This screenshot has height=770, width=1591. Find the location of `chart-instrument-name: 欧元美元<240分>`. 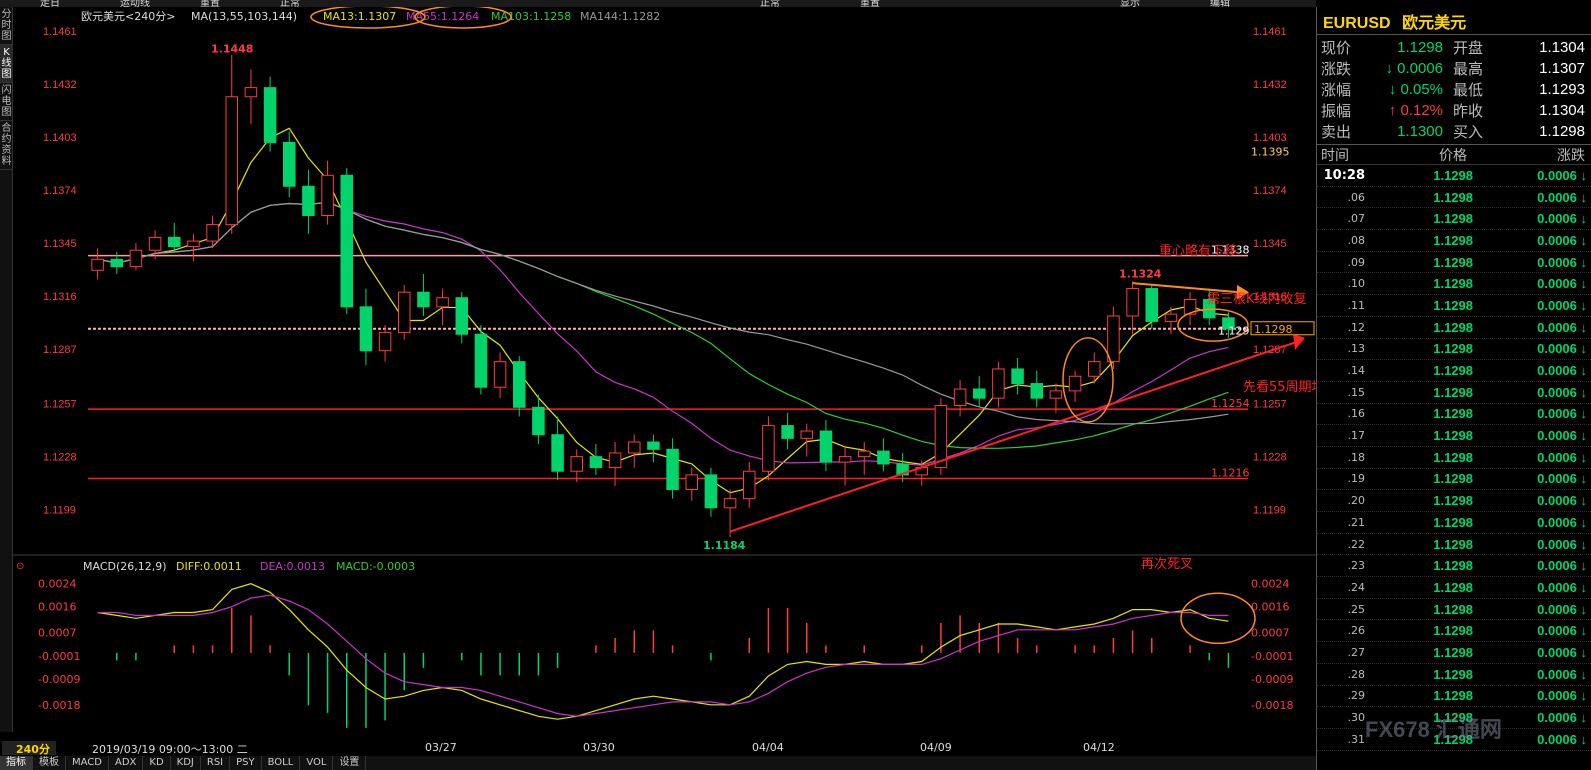

chart-instrument-name: 欧元美元<240分> is located at coordinates (128, 16).